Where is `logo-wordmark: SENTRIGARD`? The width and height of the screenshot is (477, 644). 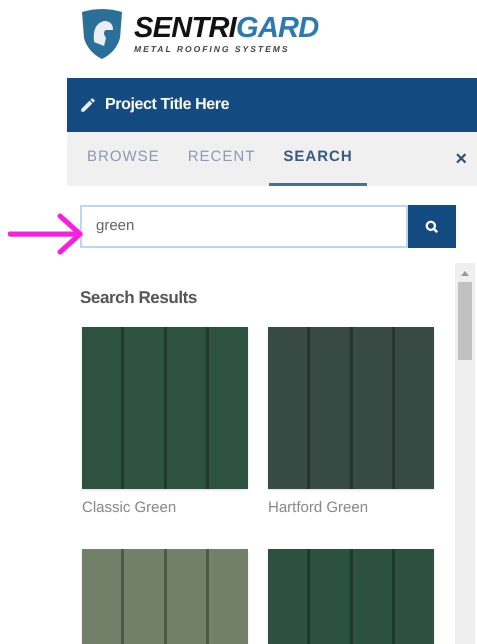
logo-wordmark: SENTRIGARD is located at coordinates (226, 28).